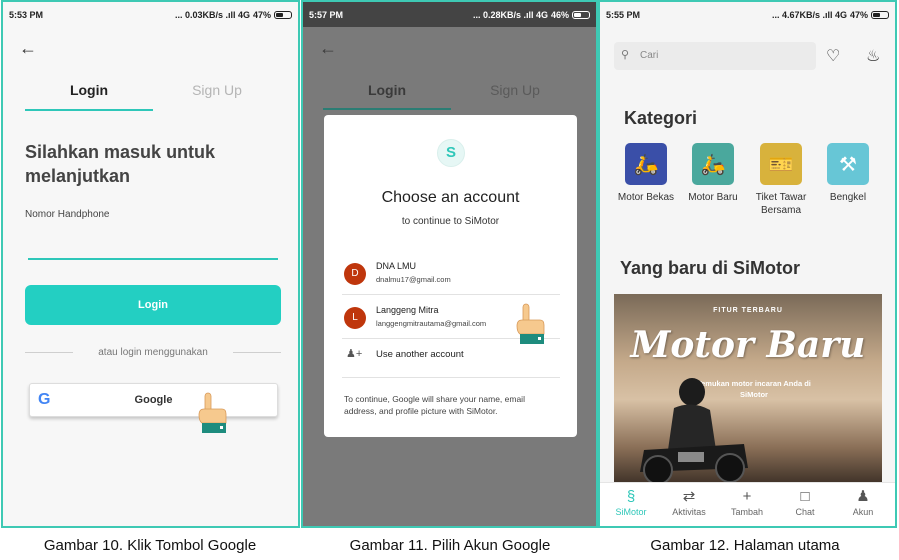  I want to click on nav-aktivitas: ⇄ Aktivitas, so click(689, 502).